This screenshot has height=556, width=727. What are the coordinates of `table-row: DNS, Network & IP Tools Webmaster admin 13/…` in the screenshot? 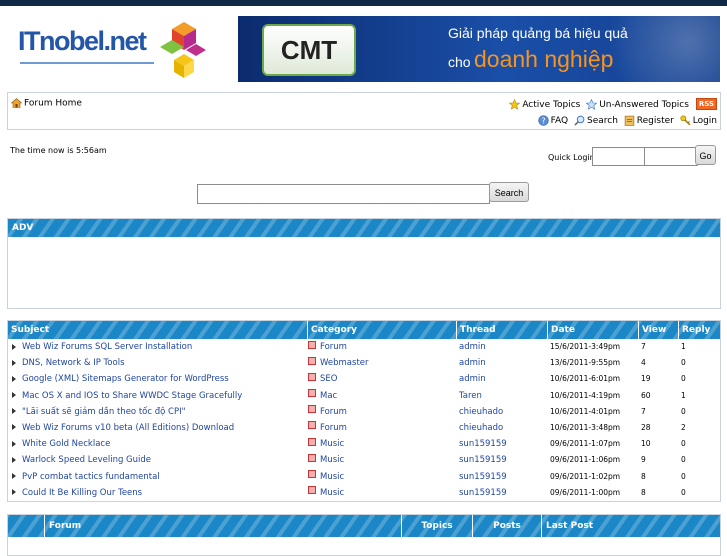 It's located at (364, 363).